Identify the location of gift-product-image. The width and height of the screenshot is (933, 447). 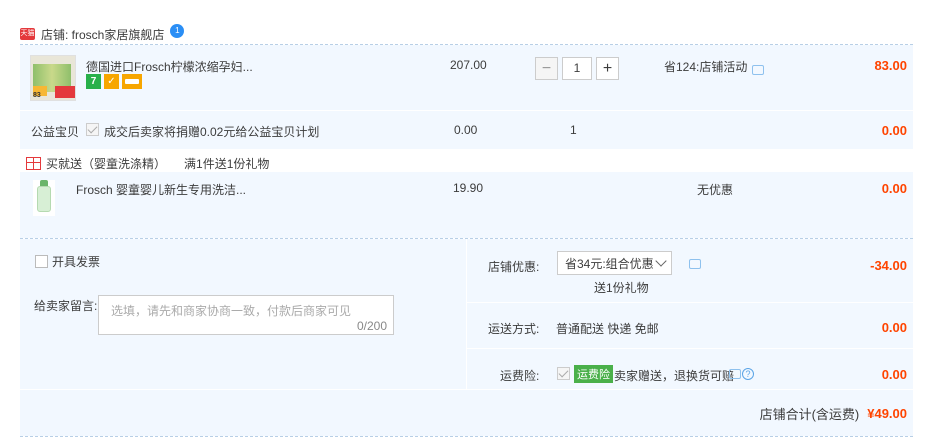
(44, 198).